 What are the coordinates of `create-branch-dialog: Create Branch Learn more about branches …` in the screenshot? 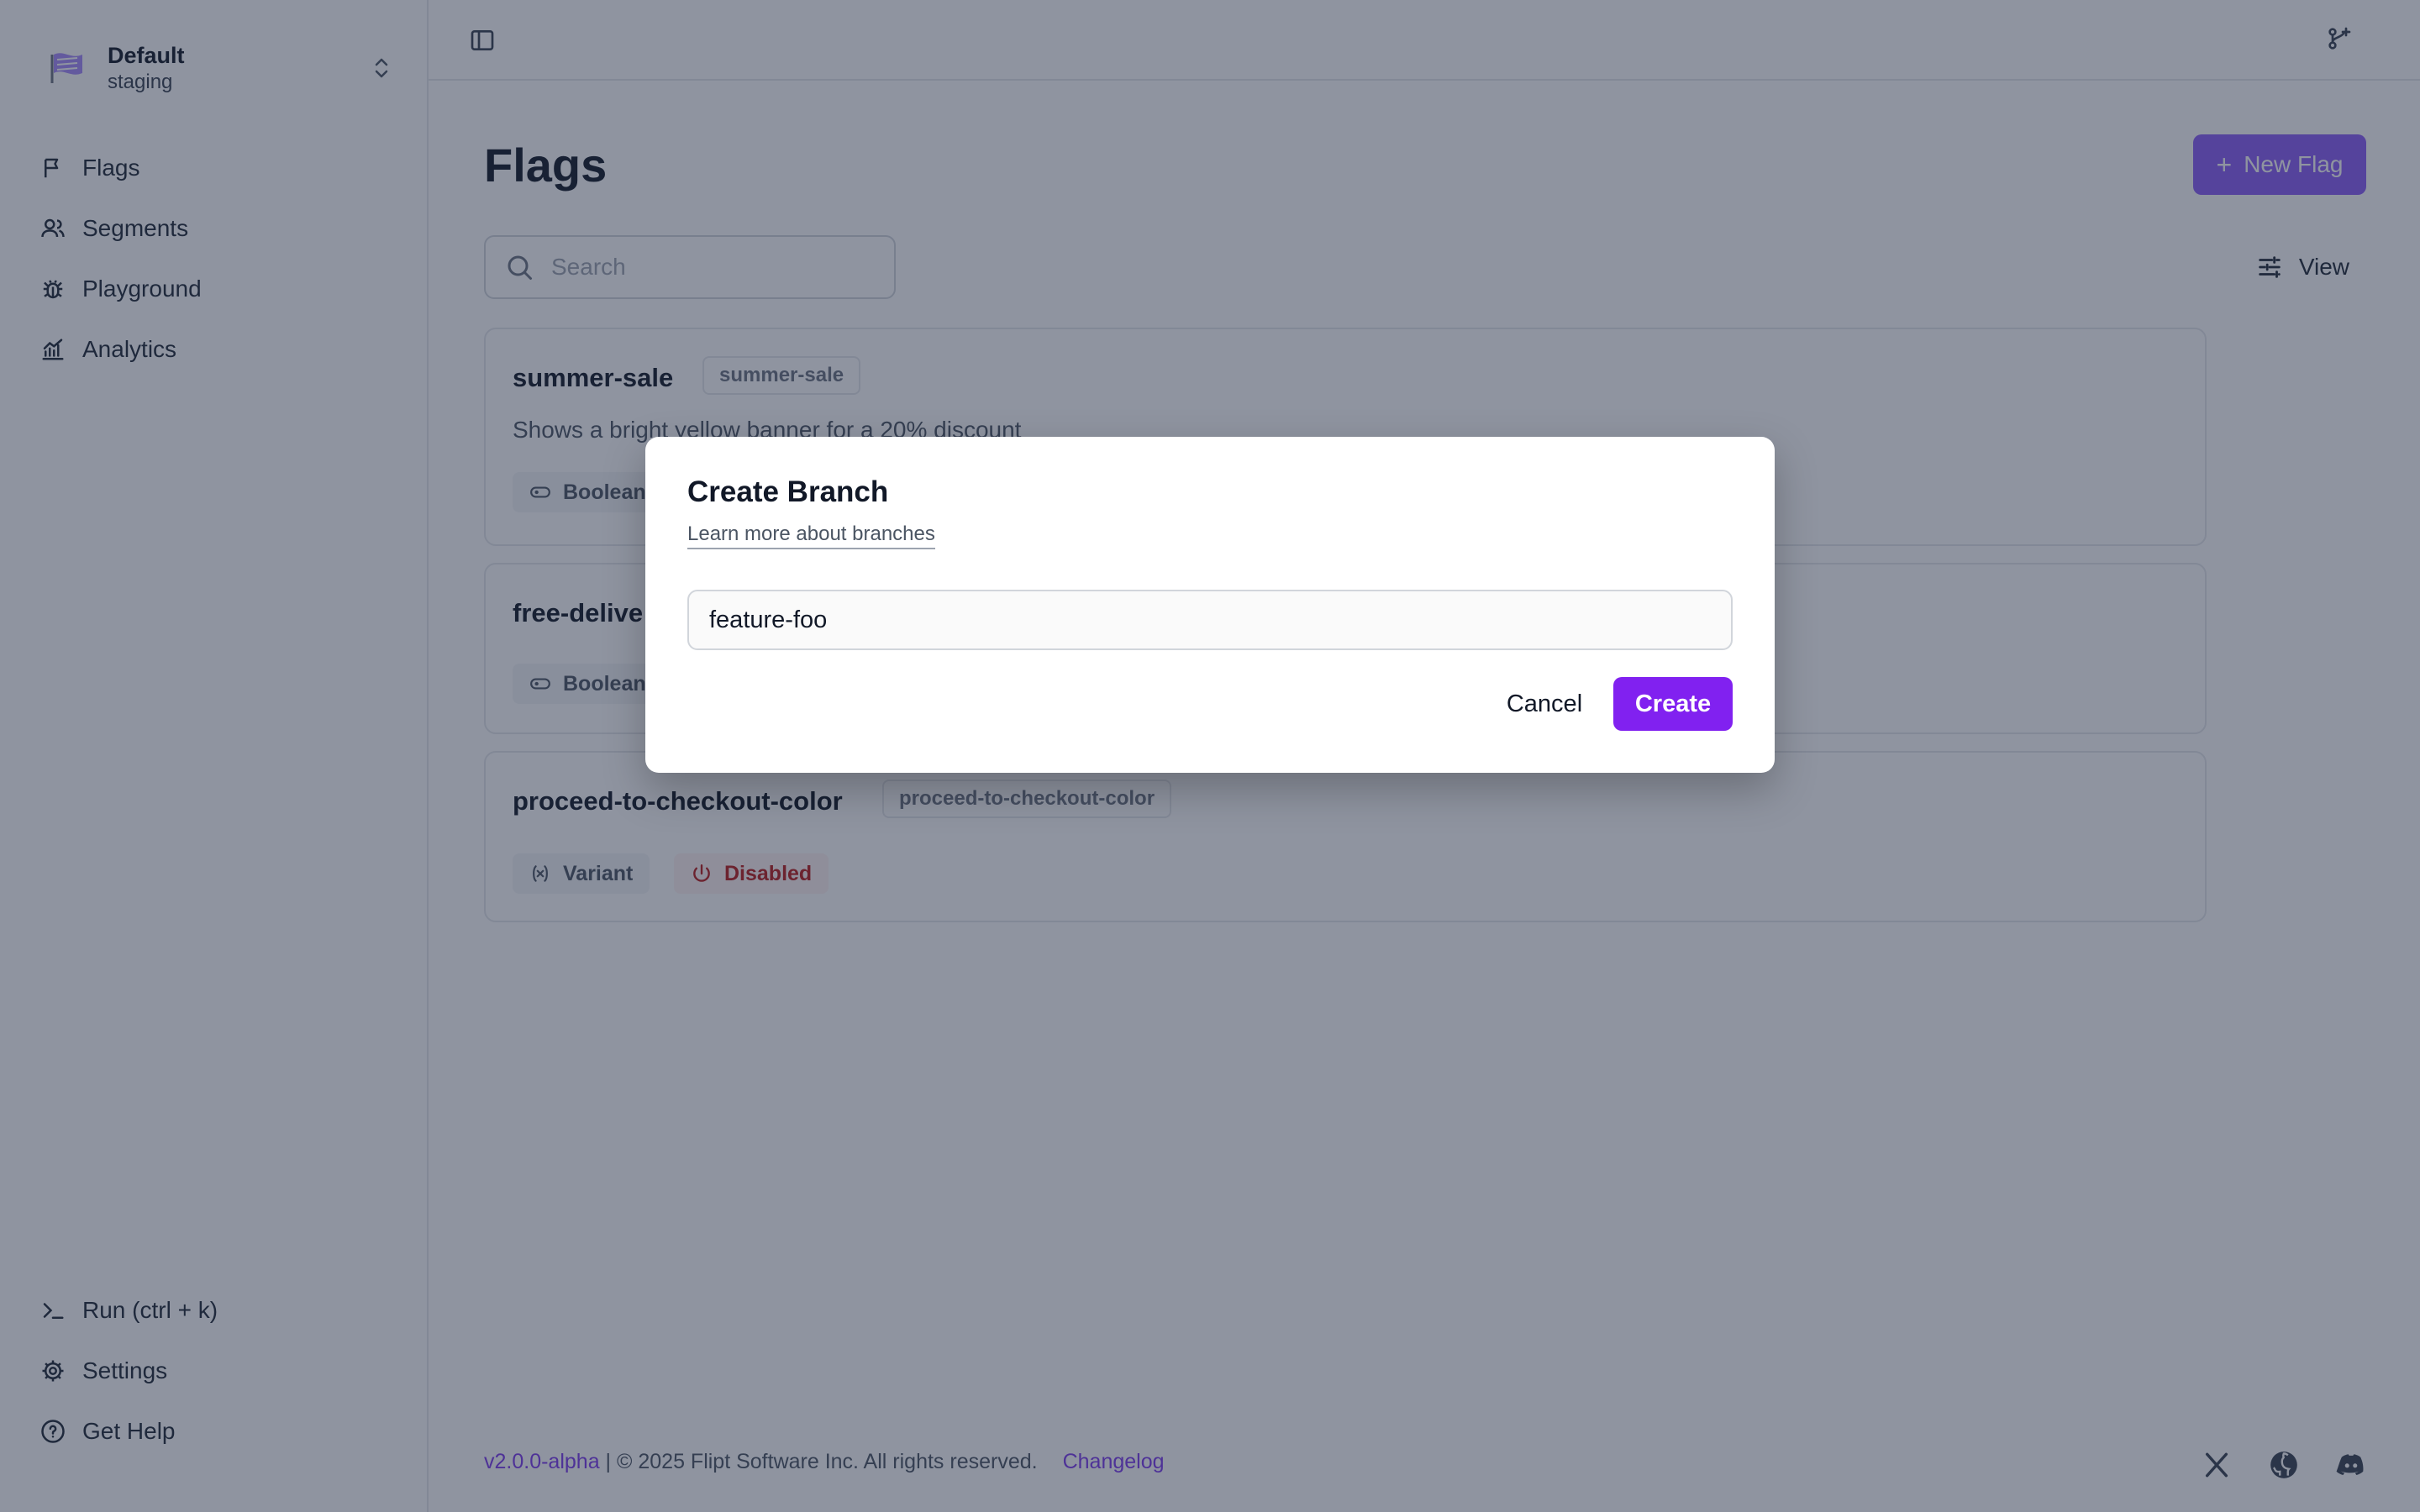 It's located at (1210, 605).